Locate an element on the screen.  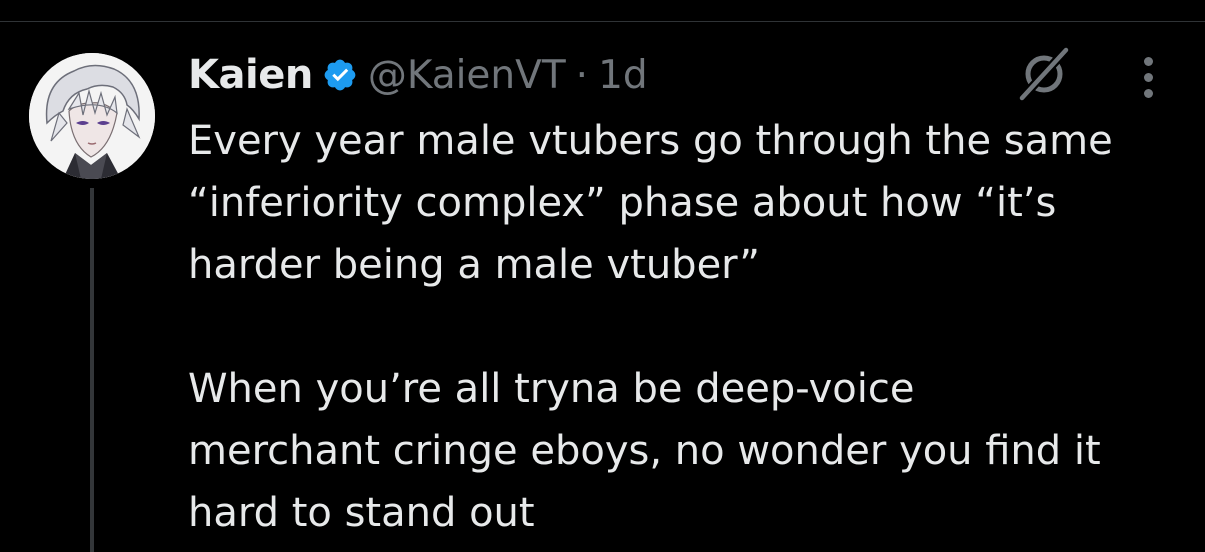
avatar is located at coordinates (92, 116).